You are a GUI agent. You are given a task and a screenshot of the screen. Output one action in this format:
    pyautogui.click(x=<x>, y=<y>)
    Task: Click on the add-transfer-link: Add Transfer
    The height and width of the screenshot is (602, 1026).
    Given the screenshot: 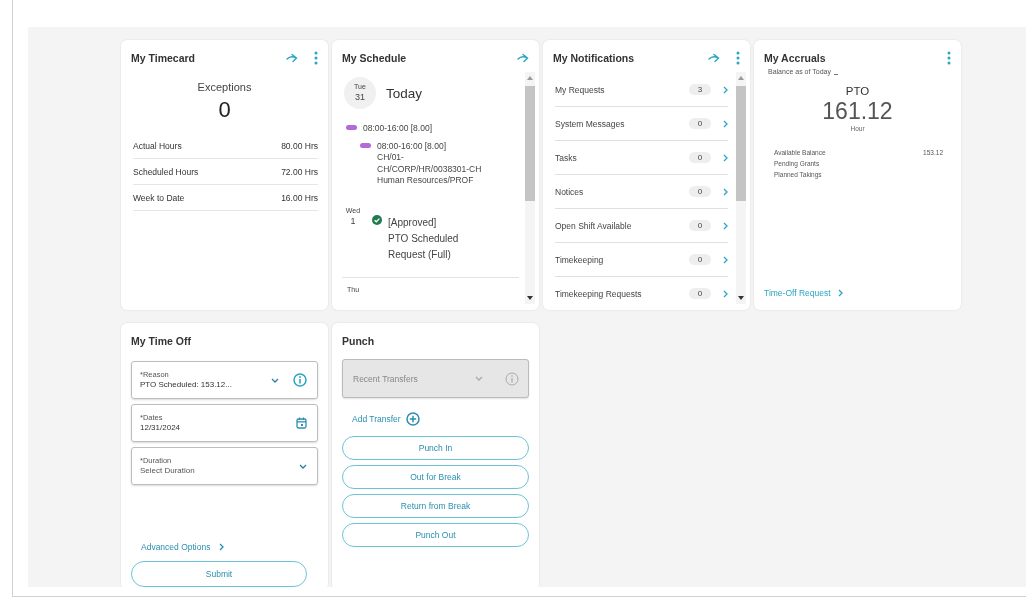 What is the action you would take?
    pyautogui.click(x=386, y=419)
    